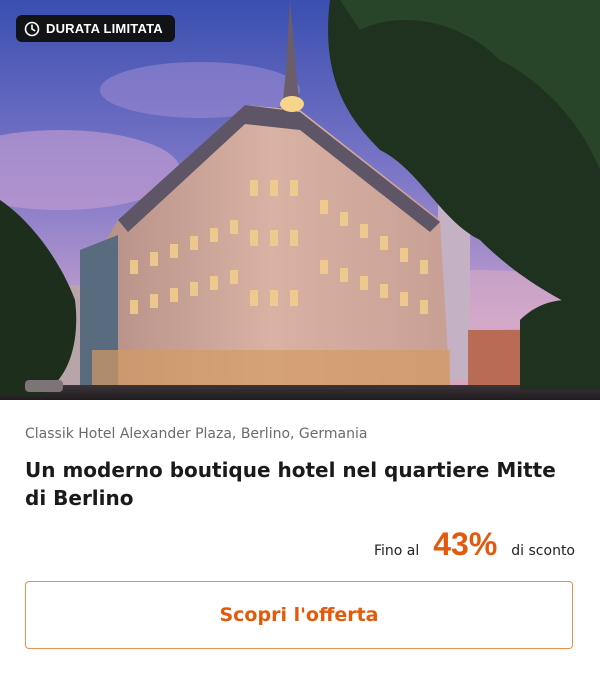  I want to click on discount-prefix: Fino al, so click(396, 551).